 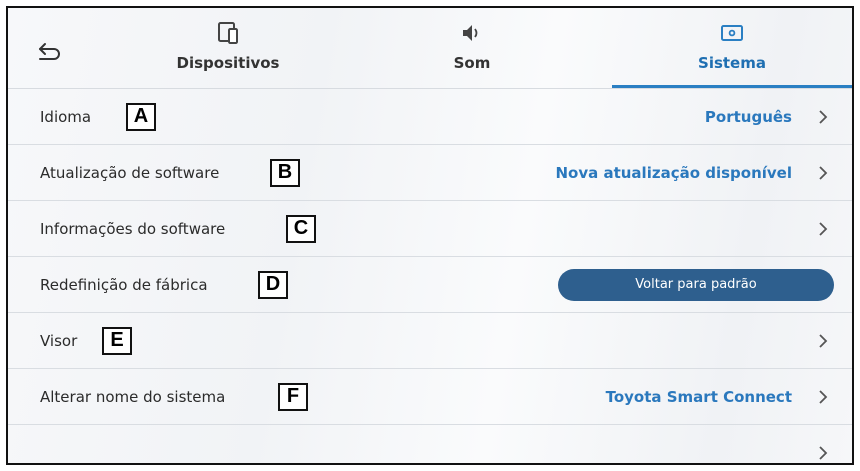 I want to click on row-label: Visor, so click(x=59, y=340).